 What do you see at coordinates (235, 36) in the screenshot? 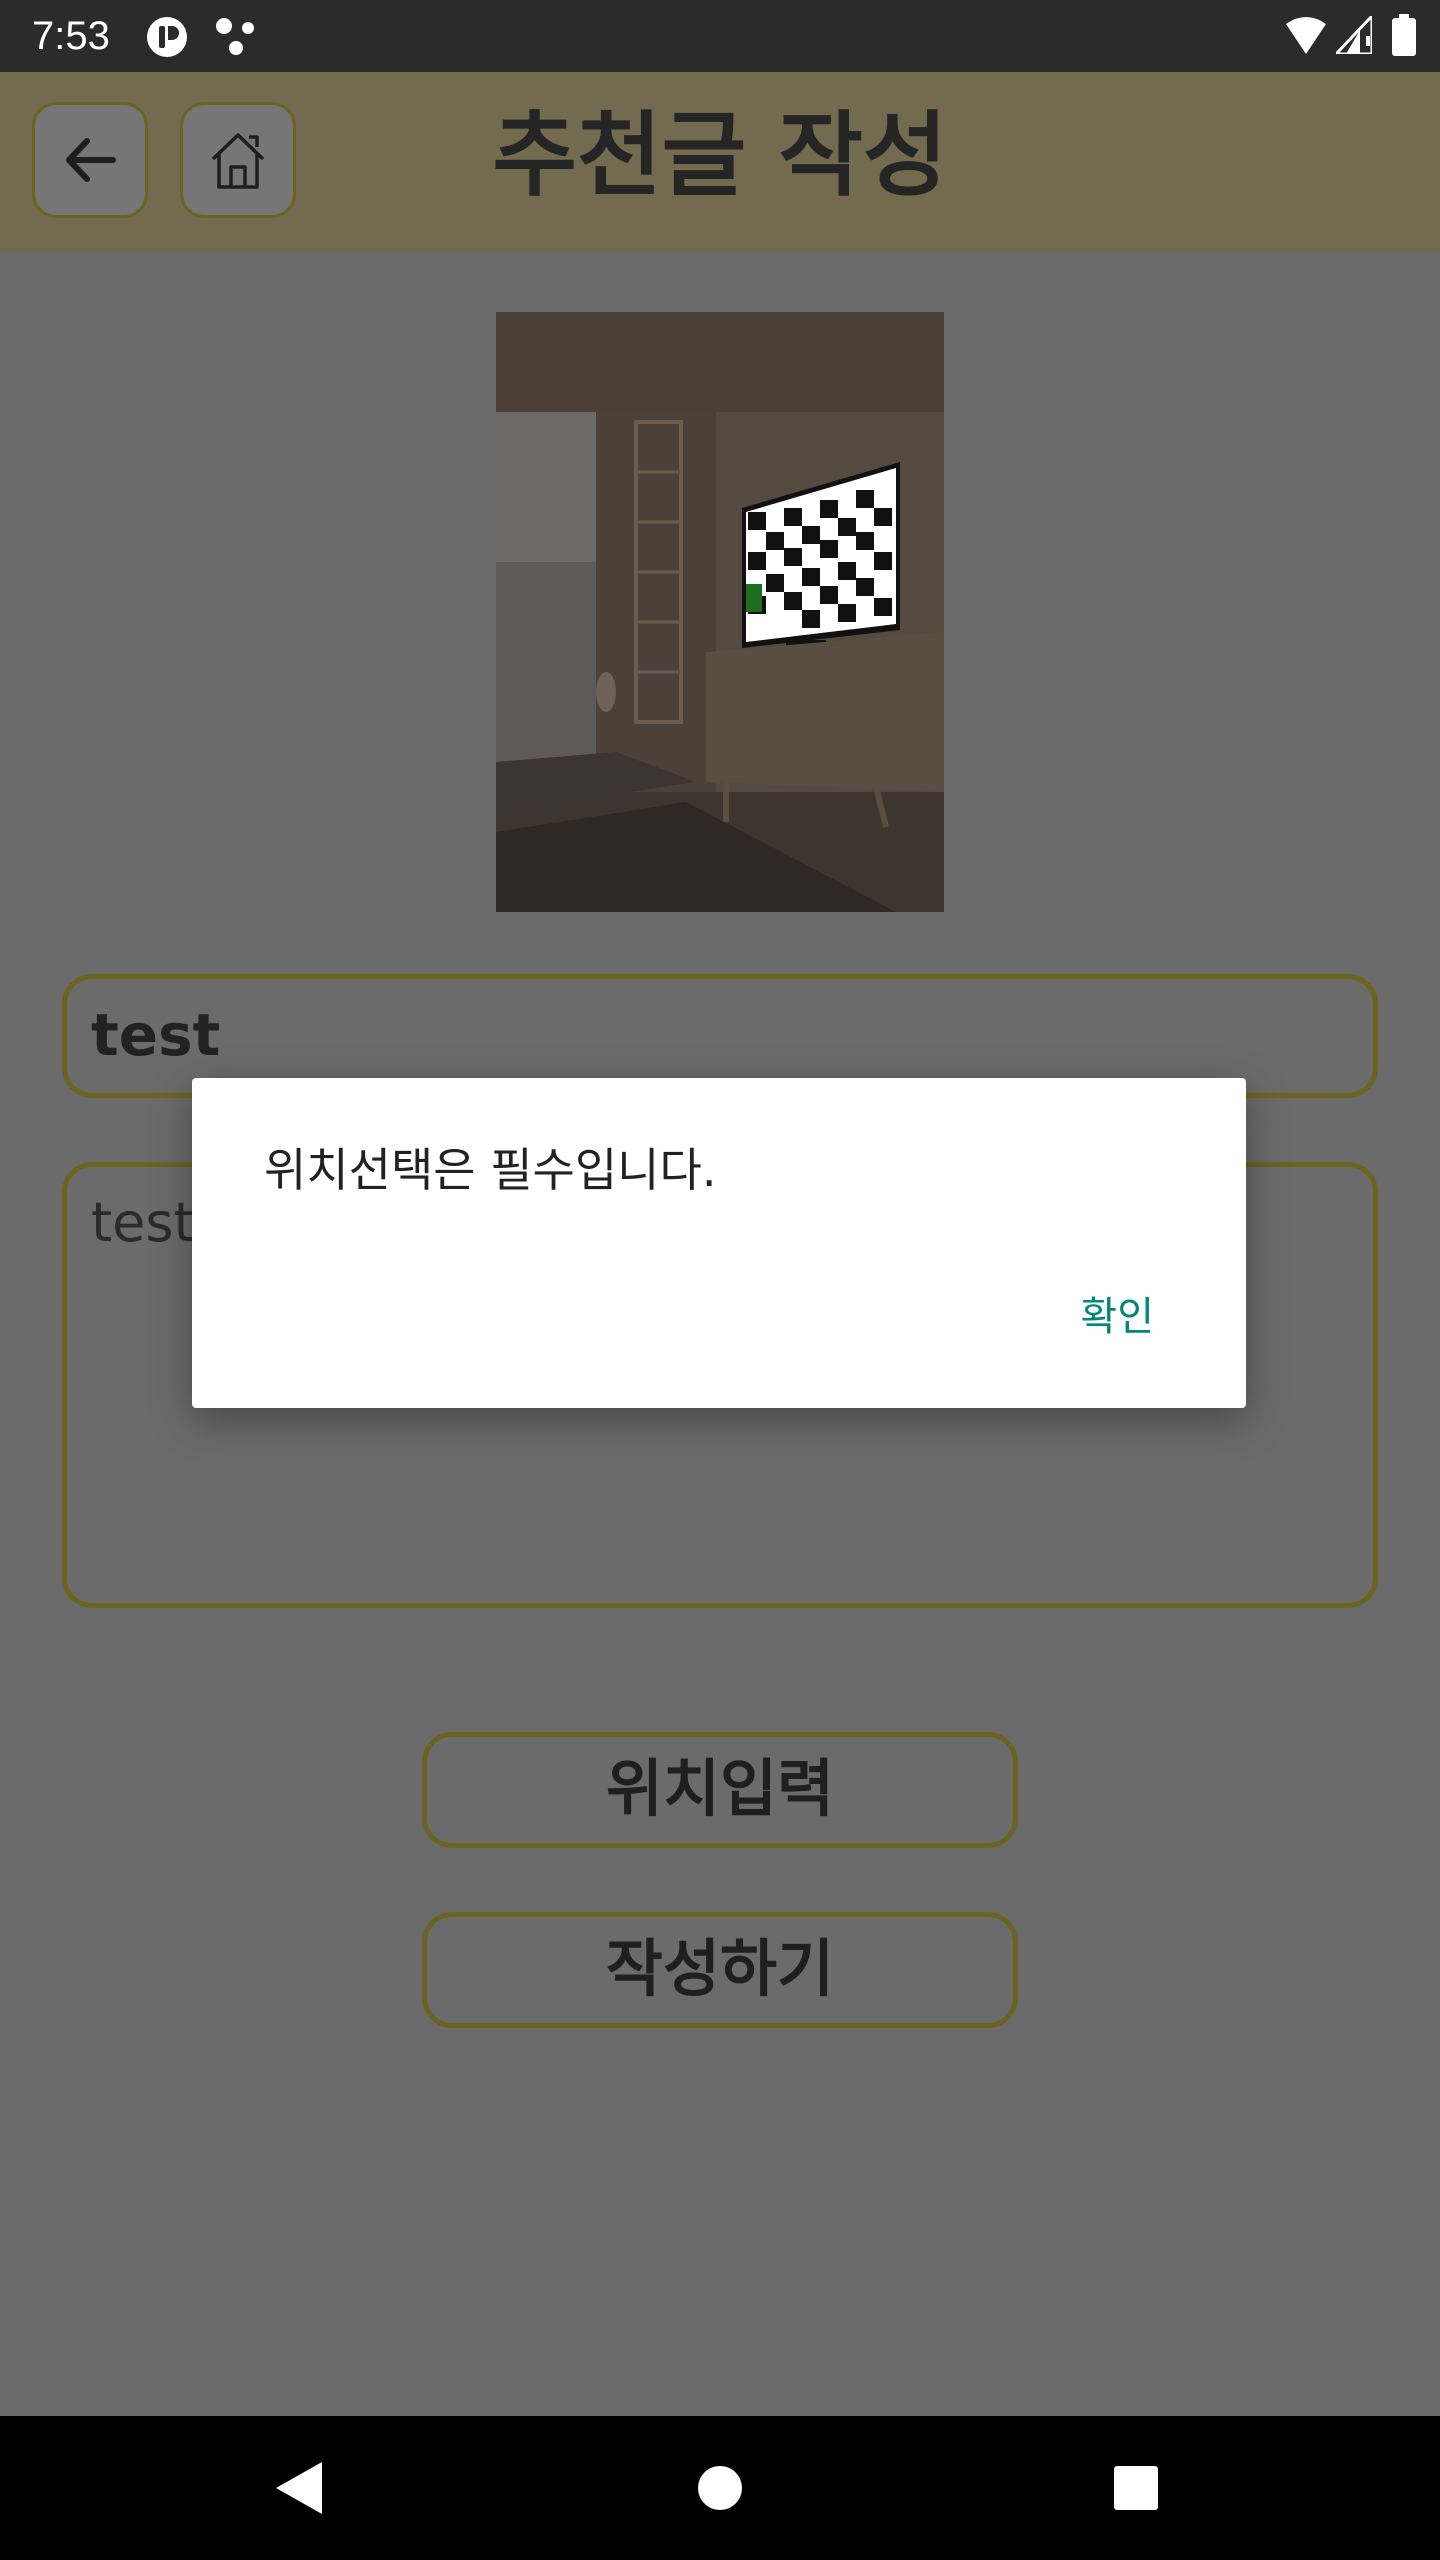
I see `dots-icon` at bounding box center [235, 36].